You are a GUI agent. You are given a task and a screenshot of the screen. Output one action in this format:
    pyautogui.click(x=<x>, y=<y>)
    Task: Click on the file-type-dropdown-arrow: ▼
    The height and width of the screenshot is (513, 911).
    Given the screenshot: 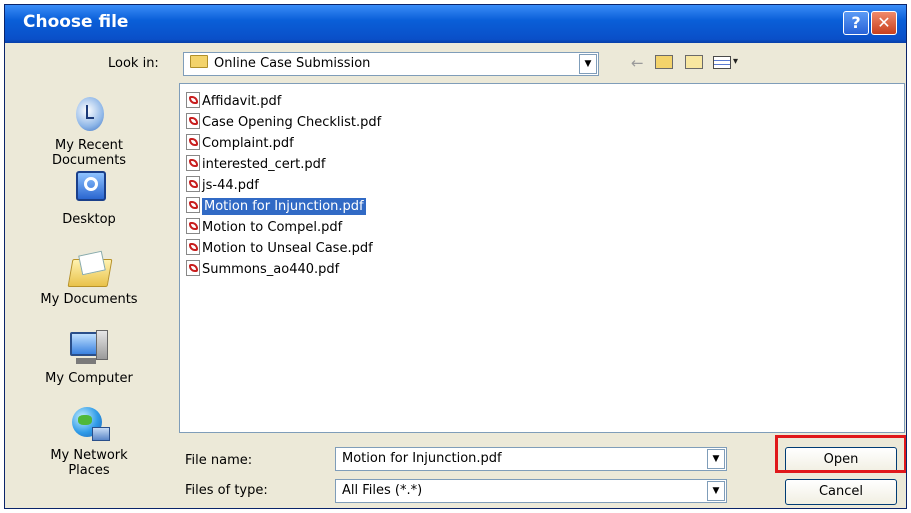 What is the action you would take?
    pyautogui.click(x=716, y=491)
    